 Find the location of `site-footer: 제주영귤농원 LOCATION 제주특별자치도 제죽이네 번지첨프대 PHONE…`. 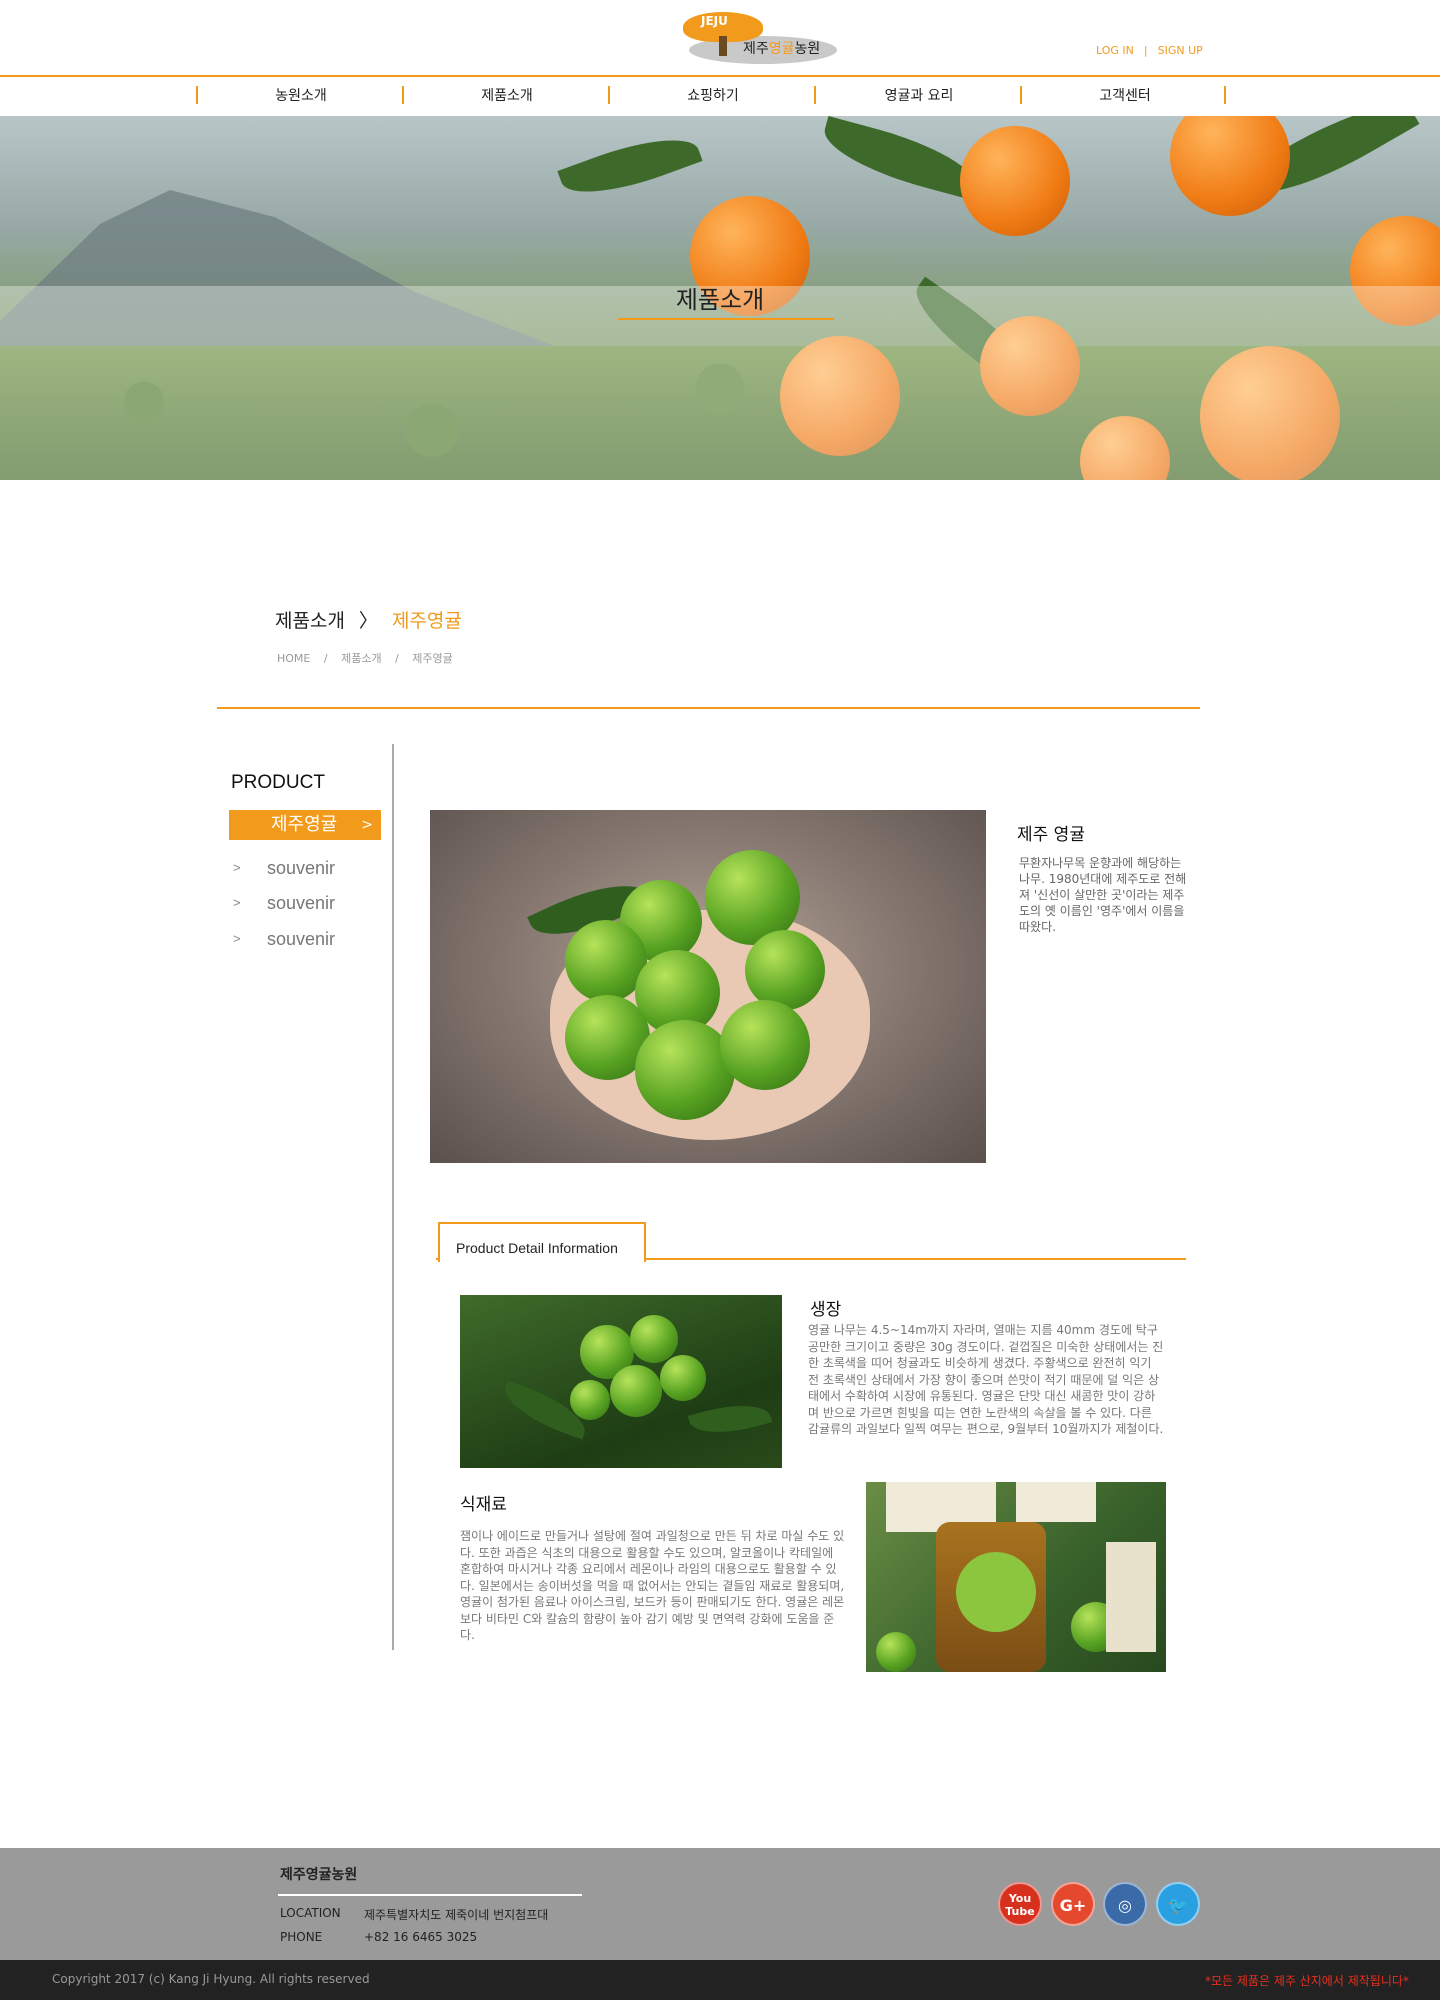

site-footer: 제주영귤농원 LOCATION 제주특별자치도 제죽이네 번지첨프대 PHONE… is located at coordinates (720, 1904).